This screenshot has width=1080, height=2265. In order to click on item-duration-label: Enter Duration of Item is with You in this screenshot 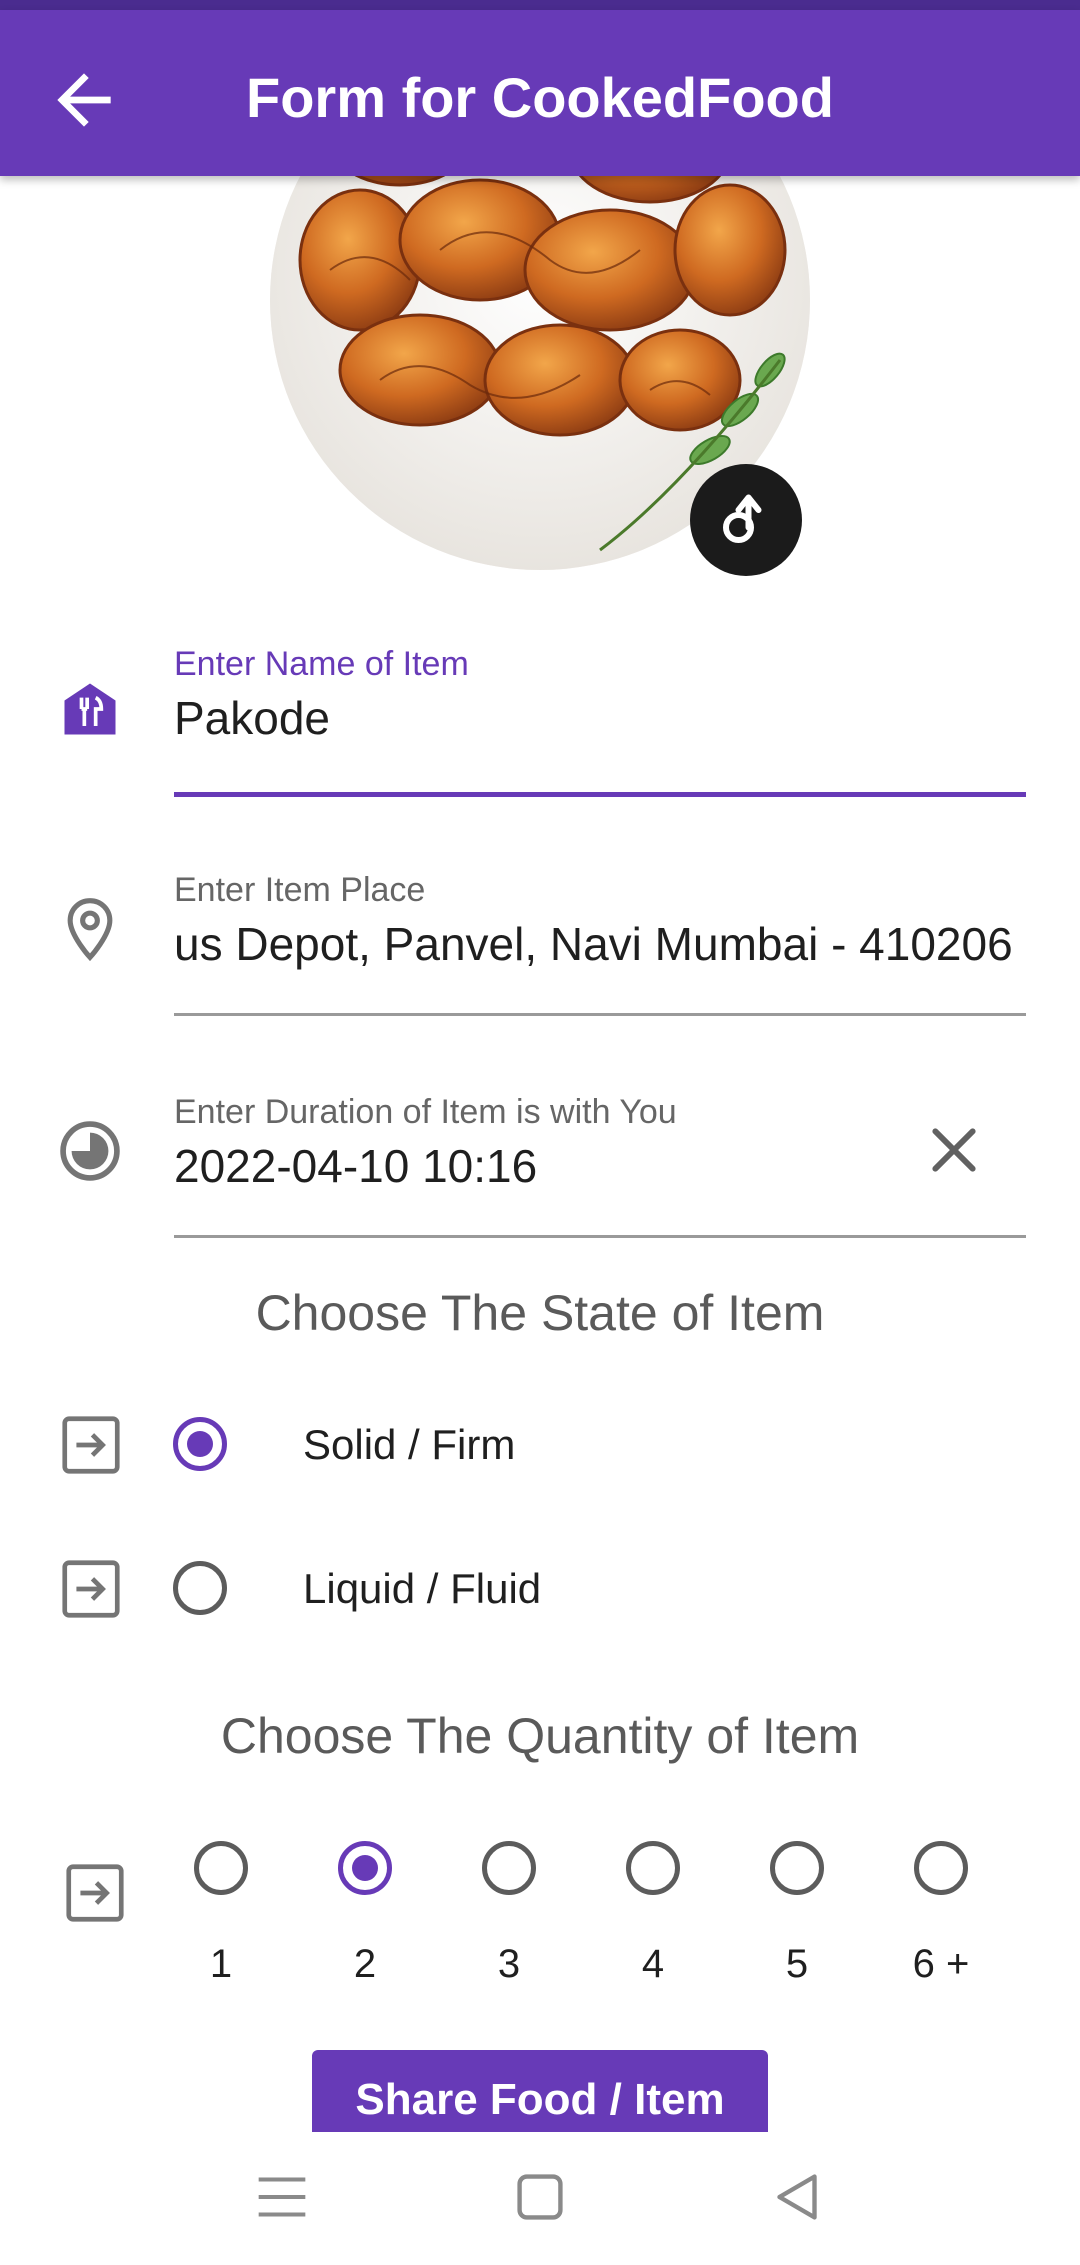, I will do `click(425, 1112)`.